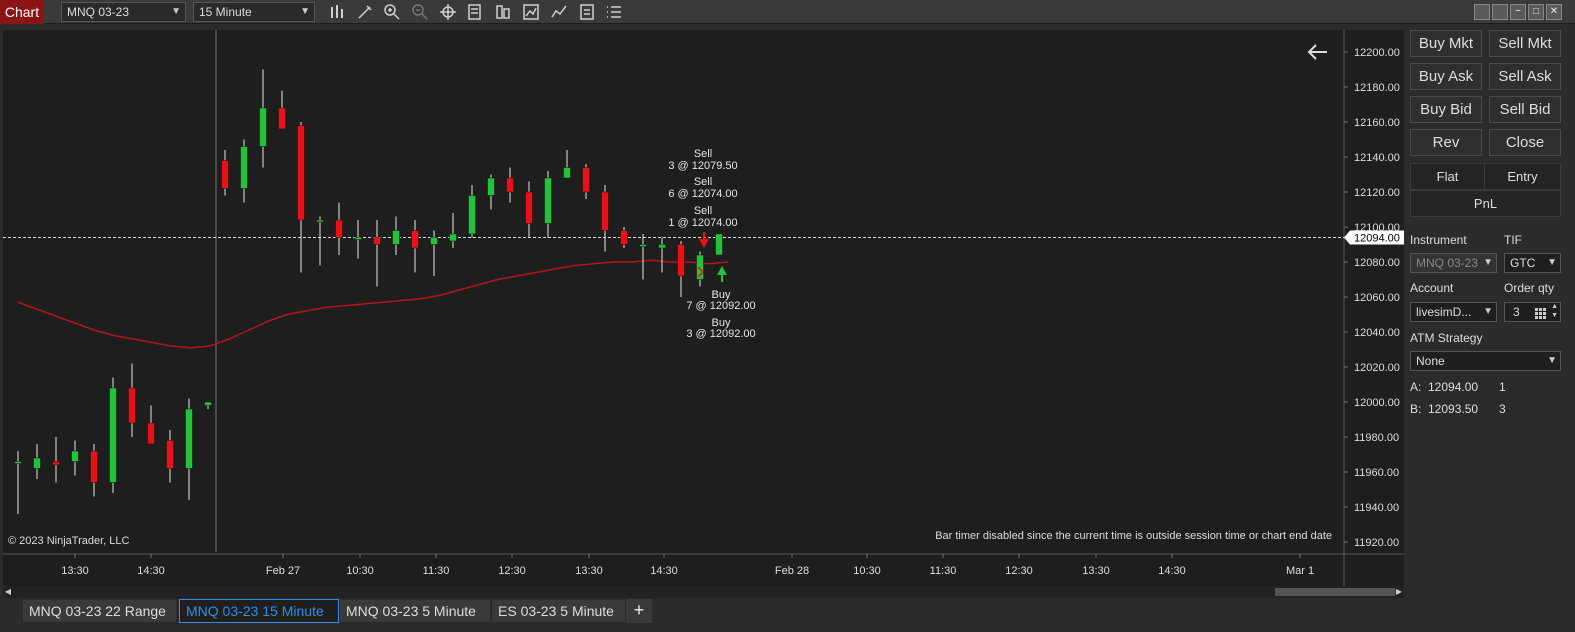  What do you see at coordinates (531, 12) in the screenshot?
I see `strategies-icon` at bounding box center [531, 12].